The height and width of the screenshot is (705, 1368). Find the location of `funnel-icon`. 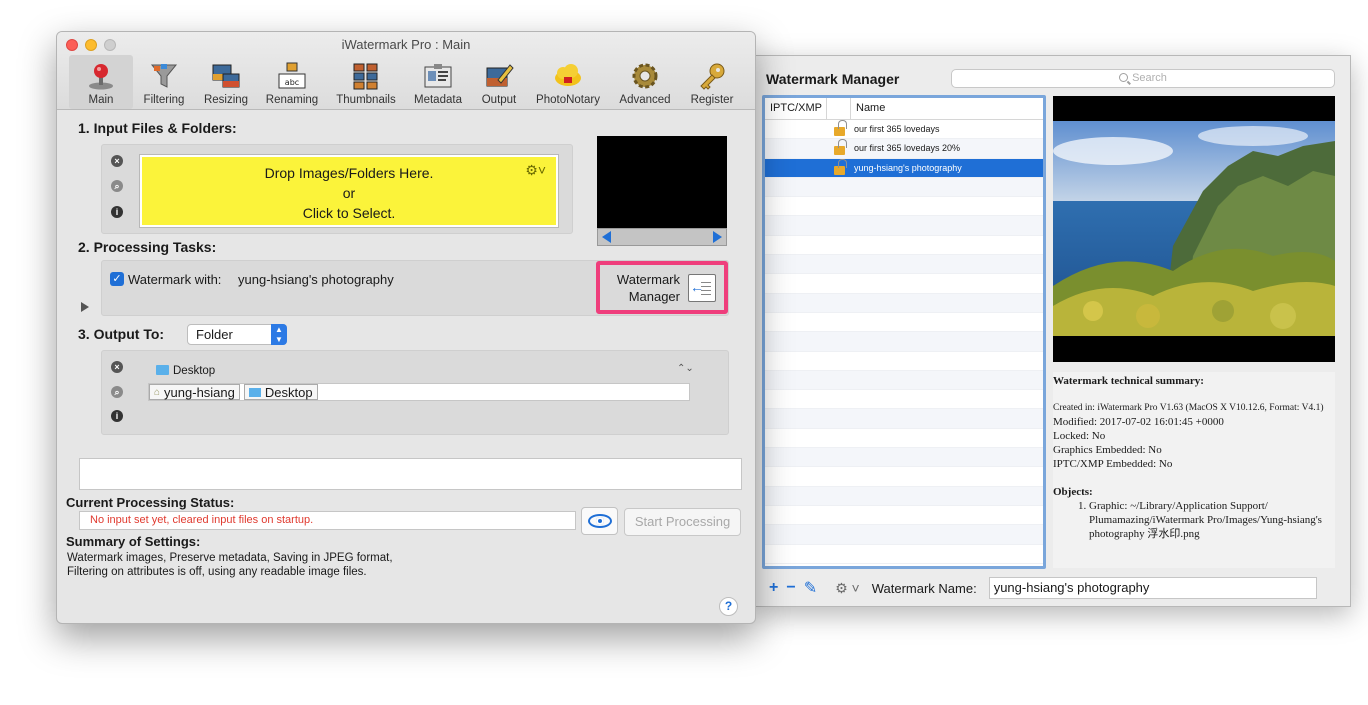

funnel-icon is located at coordinates (164, 76).